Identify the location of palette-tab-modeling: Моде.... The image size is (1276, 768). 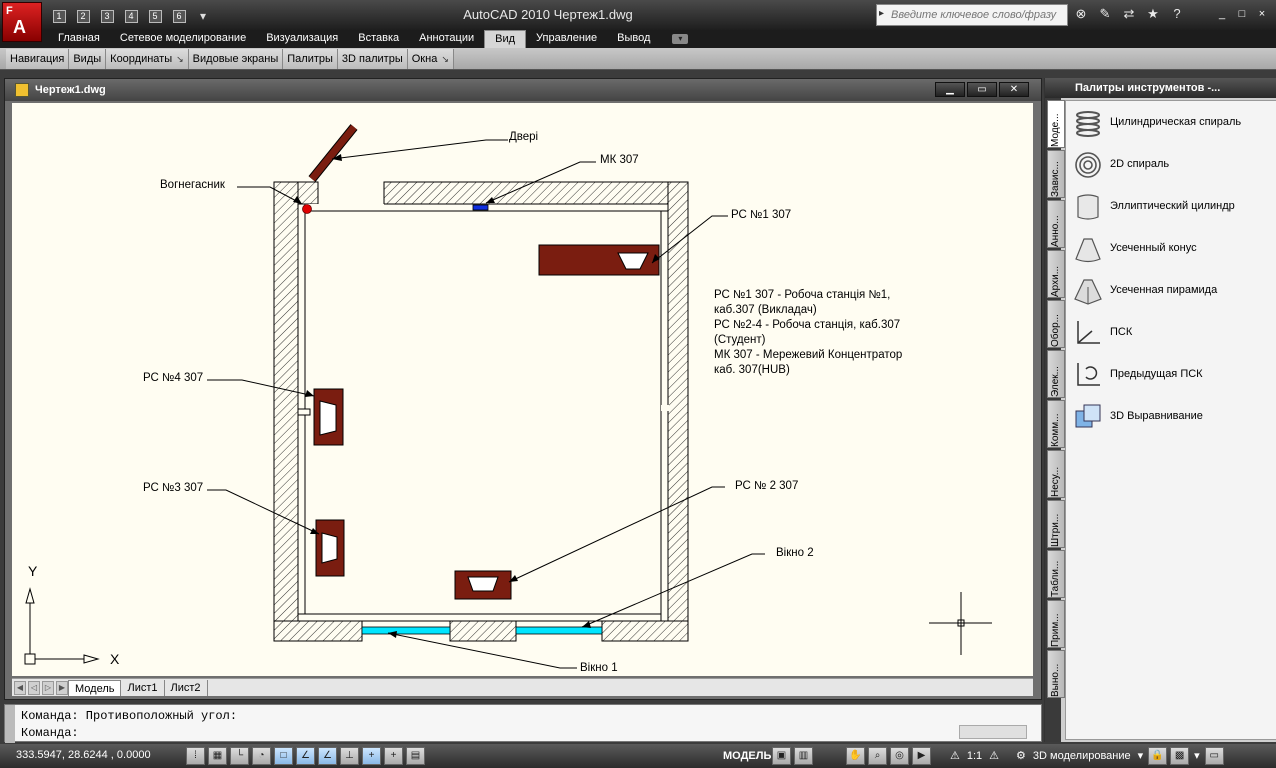
(1056, 124).